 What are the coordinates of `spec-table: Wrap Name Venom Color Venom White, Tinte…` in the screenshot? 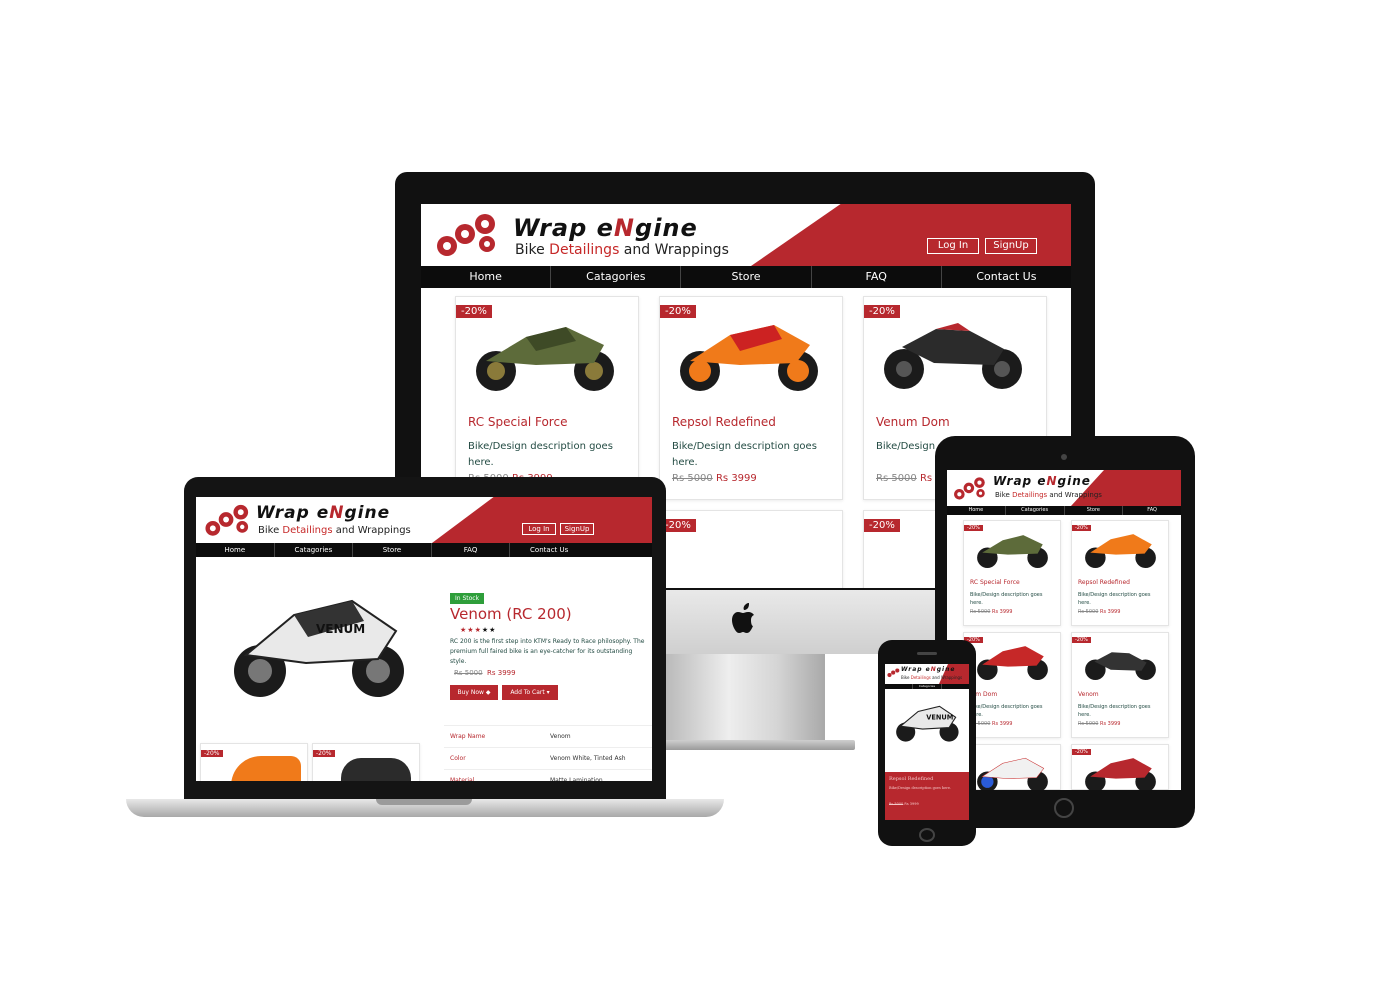 It's located at (548, 753).